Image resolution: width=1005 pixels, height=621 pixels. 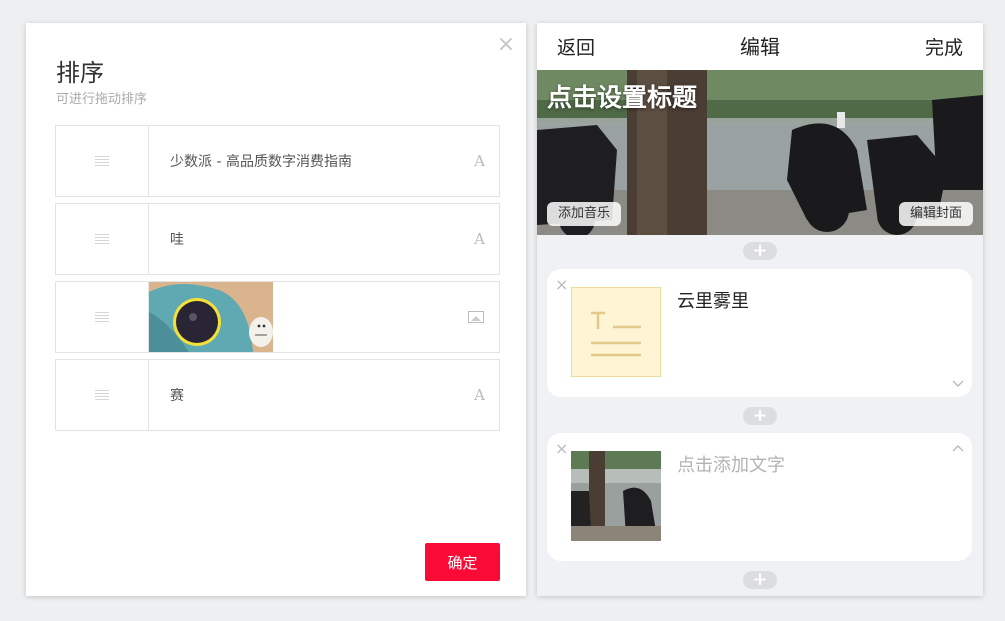 I want to click on chevron-down-icon, so click(x=958, y=383).